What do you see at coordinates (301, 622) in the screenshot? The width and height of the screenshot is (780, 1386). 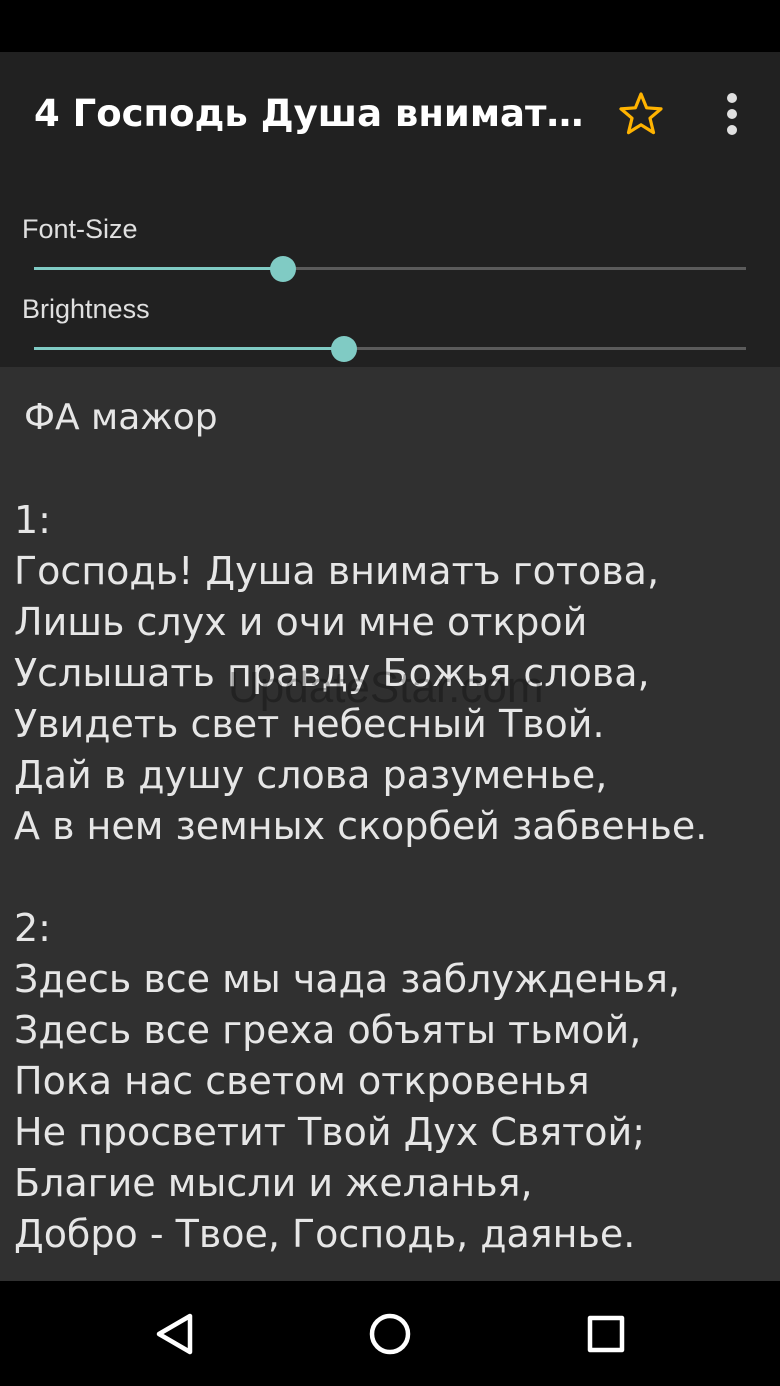 I see `verse-line: Лишь слух и очи мне открой` at bounding box center [301, 622].